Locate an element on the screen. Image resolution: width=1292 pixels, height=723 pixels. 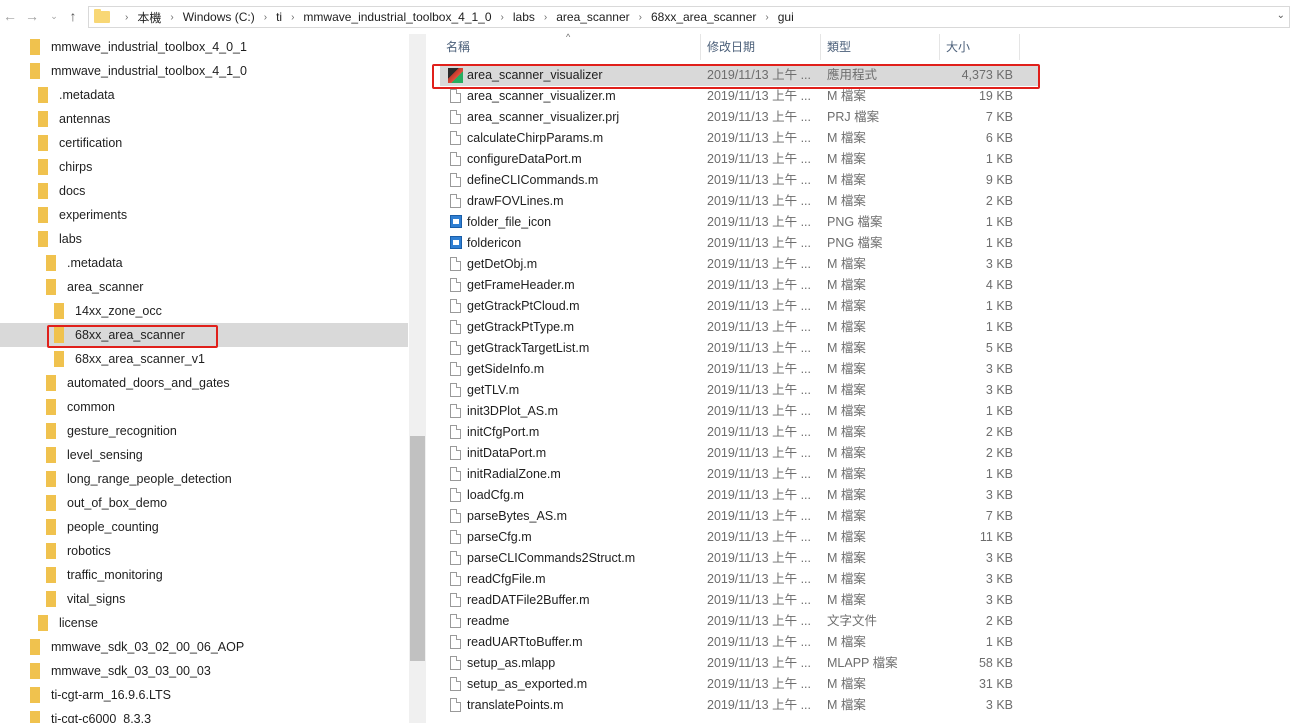
breadcrumb-item: 本機 is located at coordinates (149, 17).